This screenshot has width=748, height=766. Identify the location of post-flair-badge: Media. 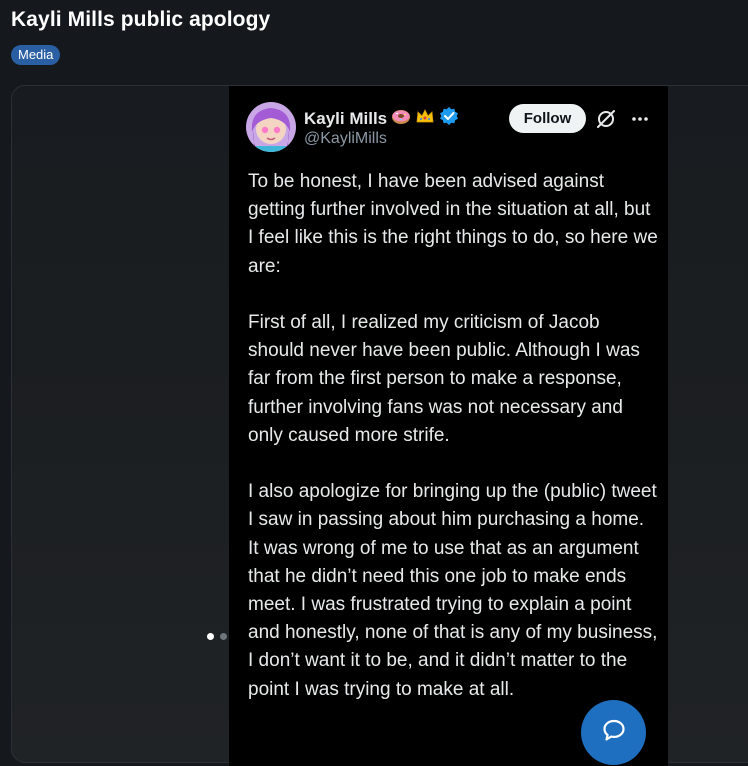
(36, 55).